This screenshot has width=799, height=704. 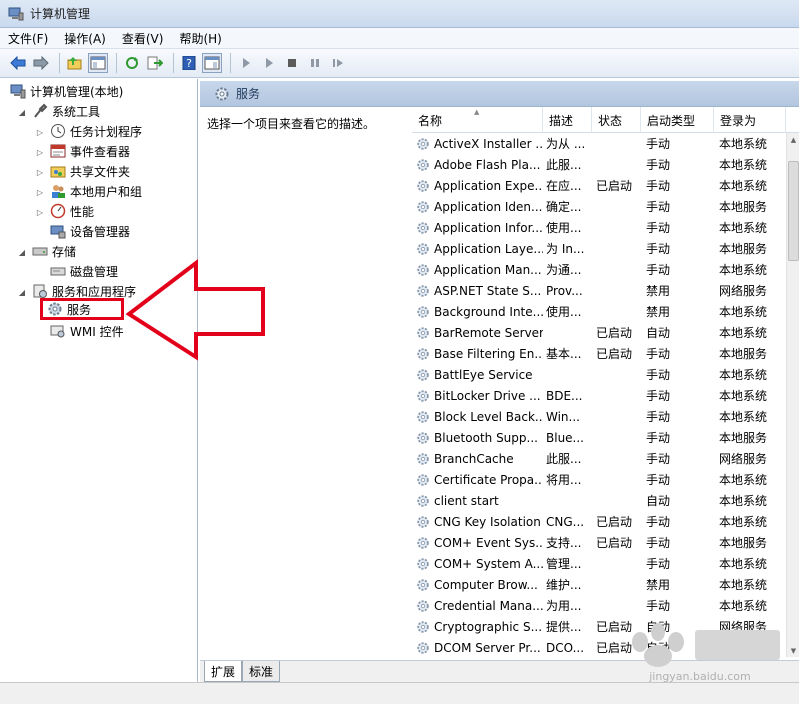 I want to click on menu-action: 操作(A), so click(x=85, y=38).